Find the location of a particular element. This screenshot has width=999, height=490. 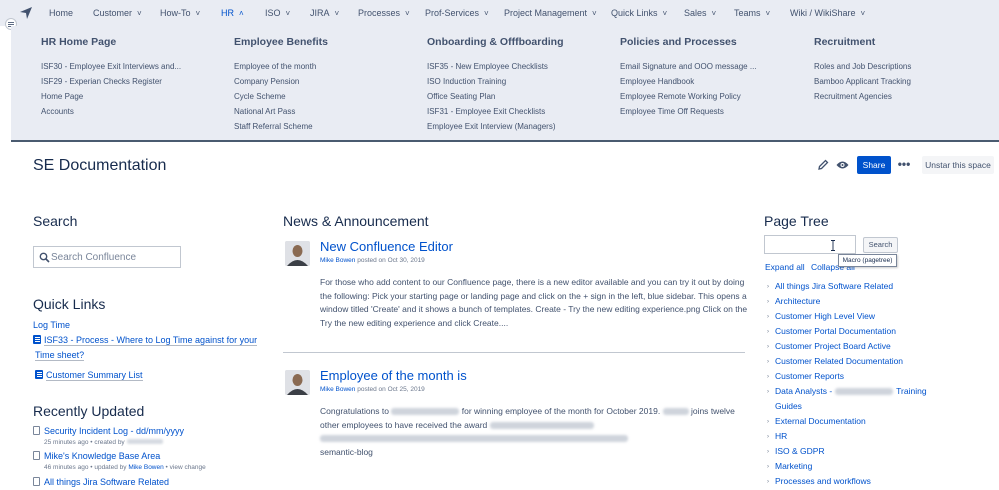

page-tree-search-button: Search is located at coordinates (880, 245).